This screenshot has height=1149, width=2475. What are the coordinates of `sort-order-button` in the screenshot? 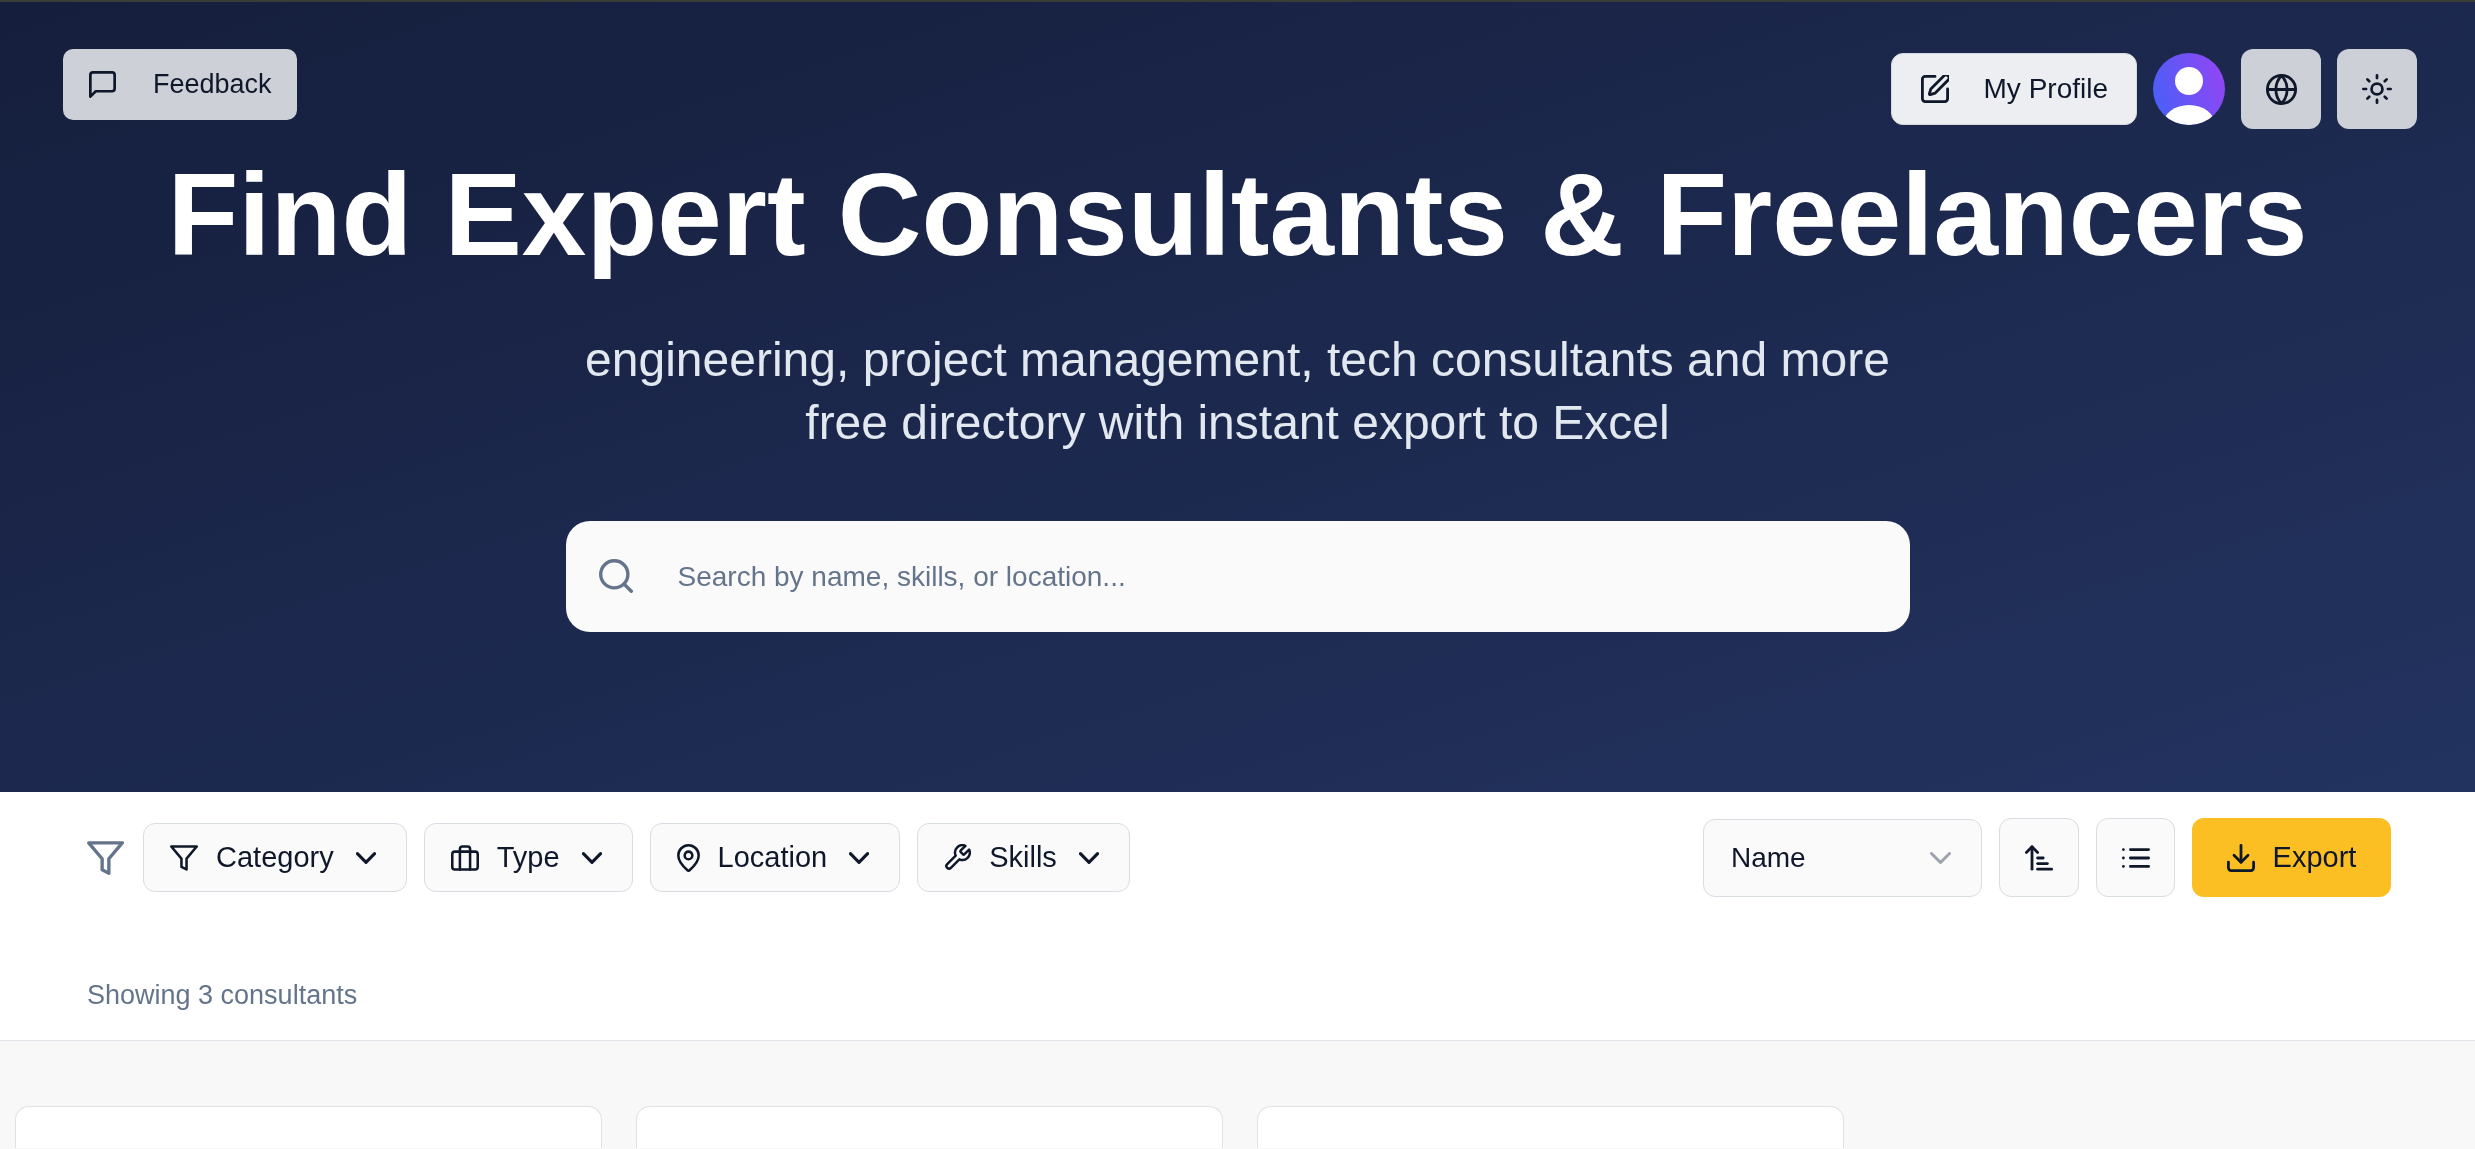 It's located at (2039, 857).